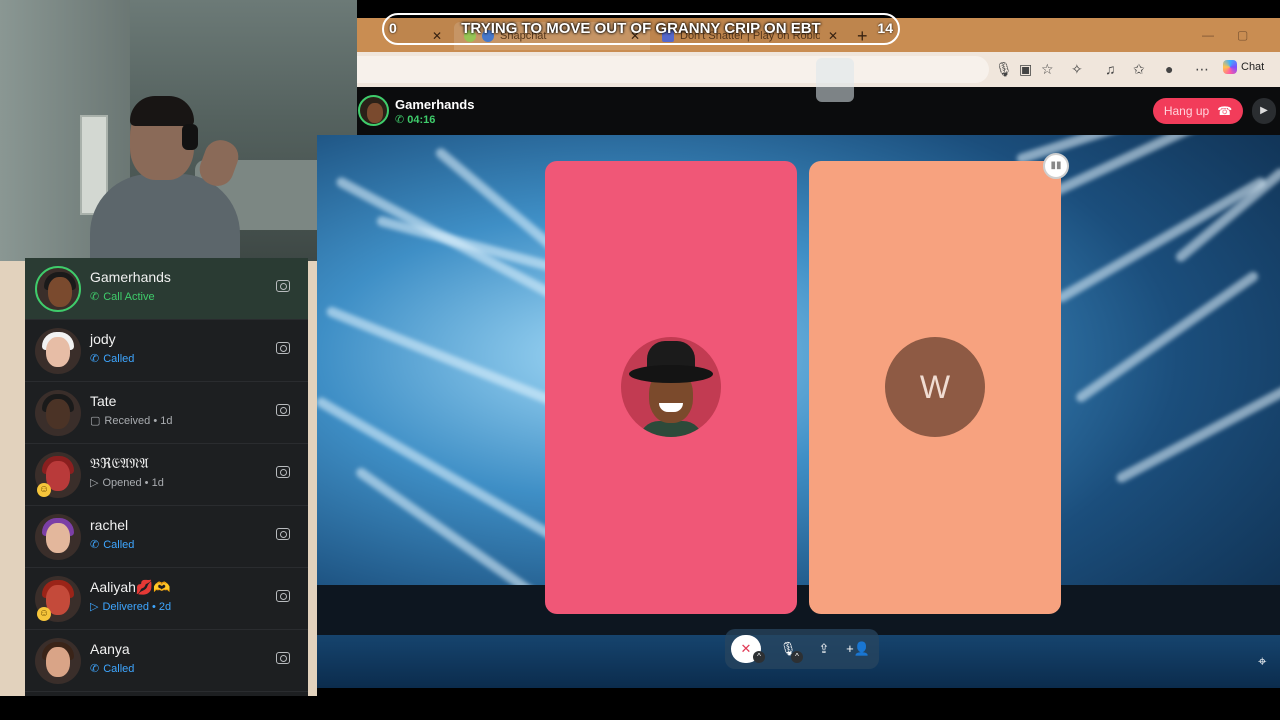 The height and width of the screenshot is (720, 1280). I want to click on hang-up-button: Hang up ☎, so click(1198, 111).